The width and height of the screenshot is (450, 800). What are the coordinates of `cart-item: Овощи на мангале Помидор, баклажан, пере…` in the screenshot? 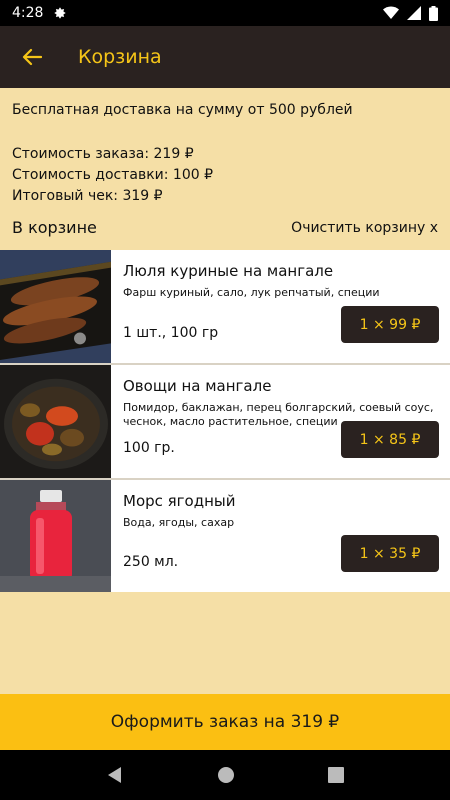 It's located at (225, 422).